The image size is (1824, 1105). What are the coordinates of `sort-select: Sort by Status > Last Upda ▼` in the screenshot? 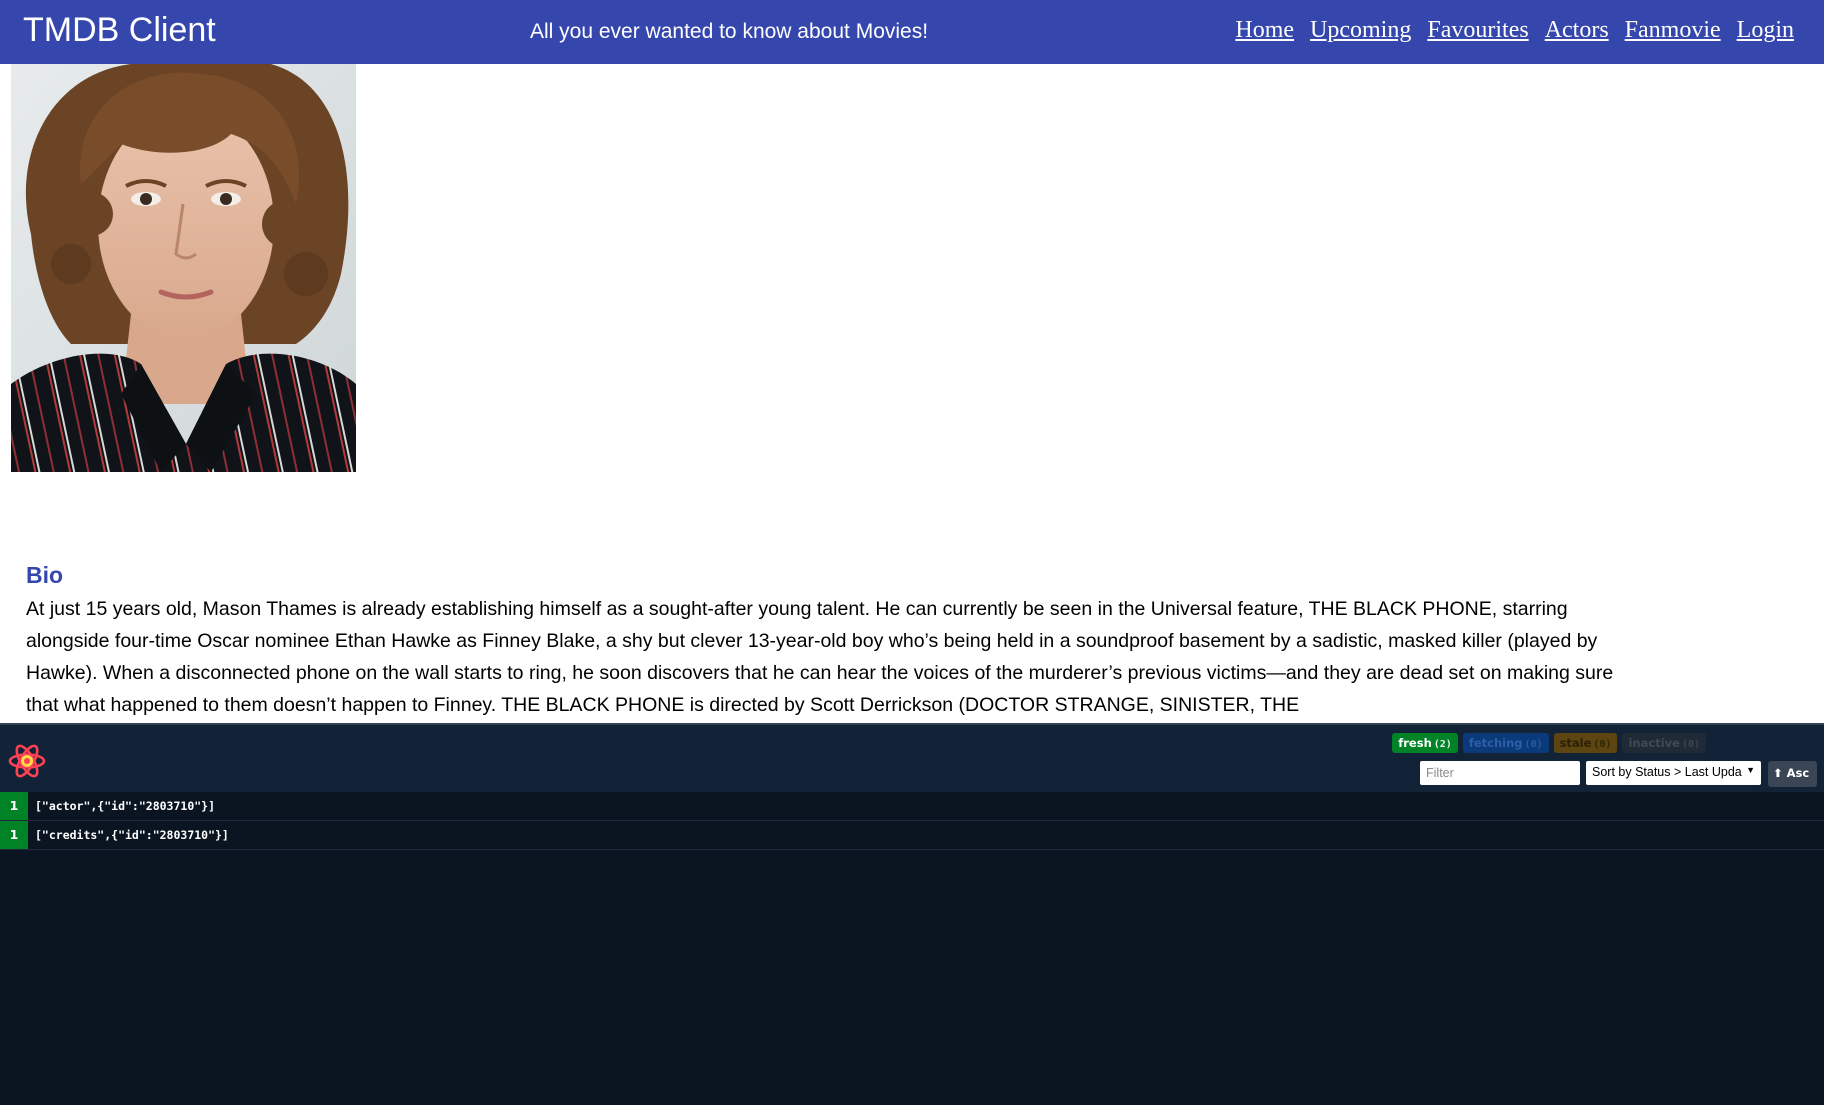 It's located at (1673, 773).